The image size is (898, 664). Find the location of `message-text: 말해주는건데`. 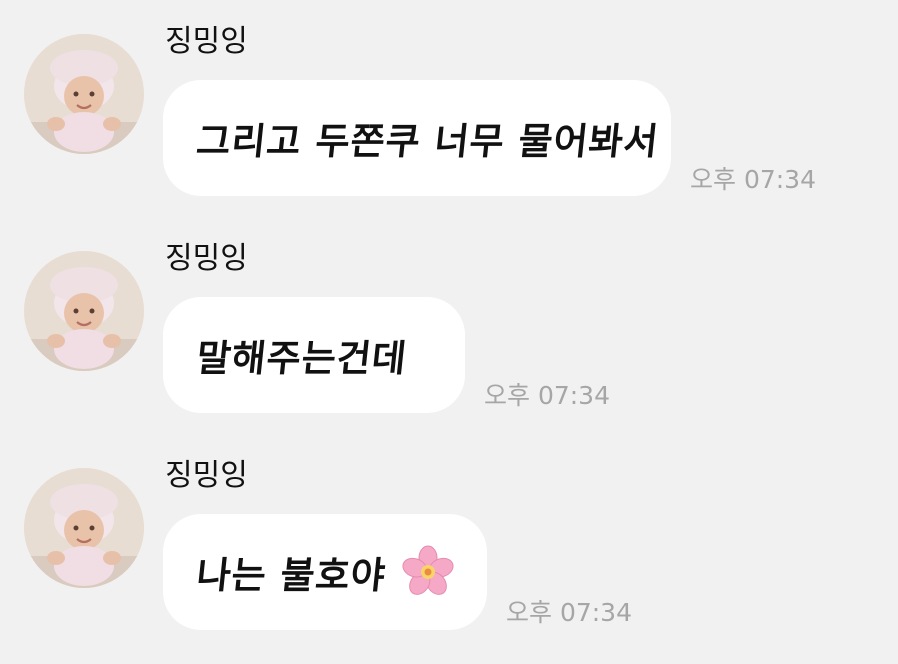

message-text: 말해주는건데 is located at coordinates (302, 358).